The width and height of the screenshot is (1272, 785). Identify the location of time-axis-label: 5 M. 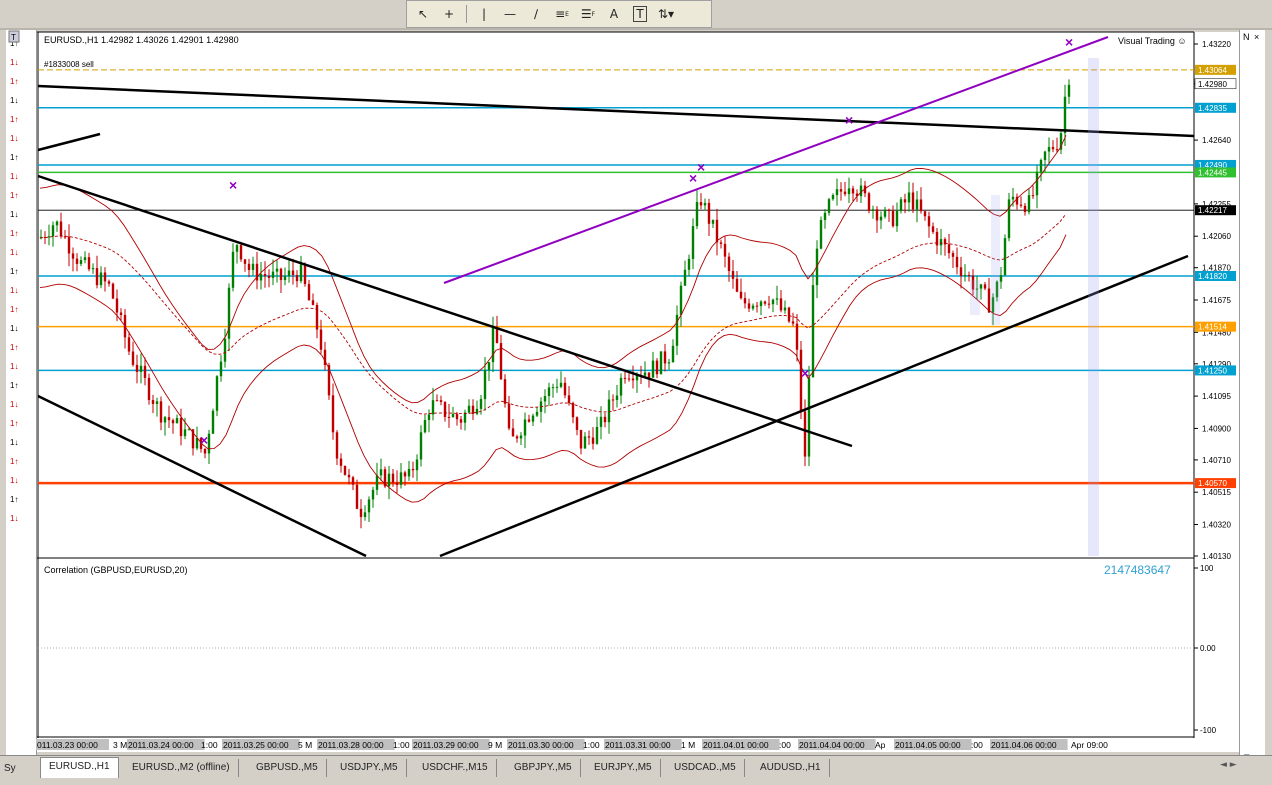
(305, 745).